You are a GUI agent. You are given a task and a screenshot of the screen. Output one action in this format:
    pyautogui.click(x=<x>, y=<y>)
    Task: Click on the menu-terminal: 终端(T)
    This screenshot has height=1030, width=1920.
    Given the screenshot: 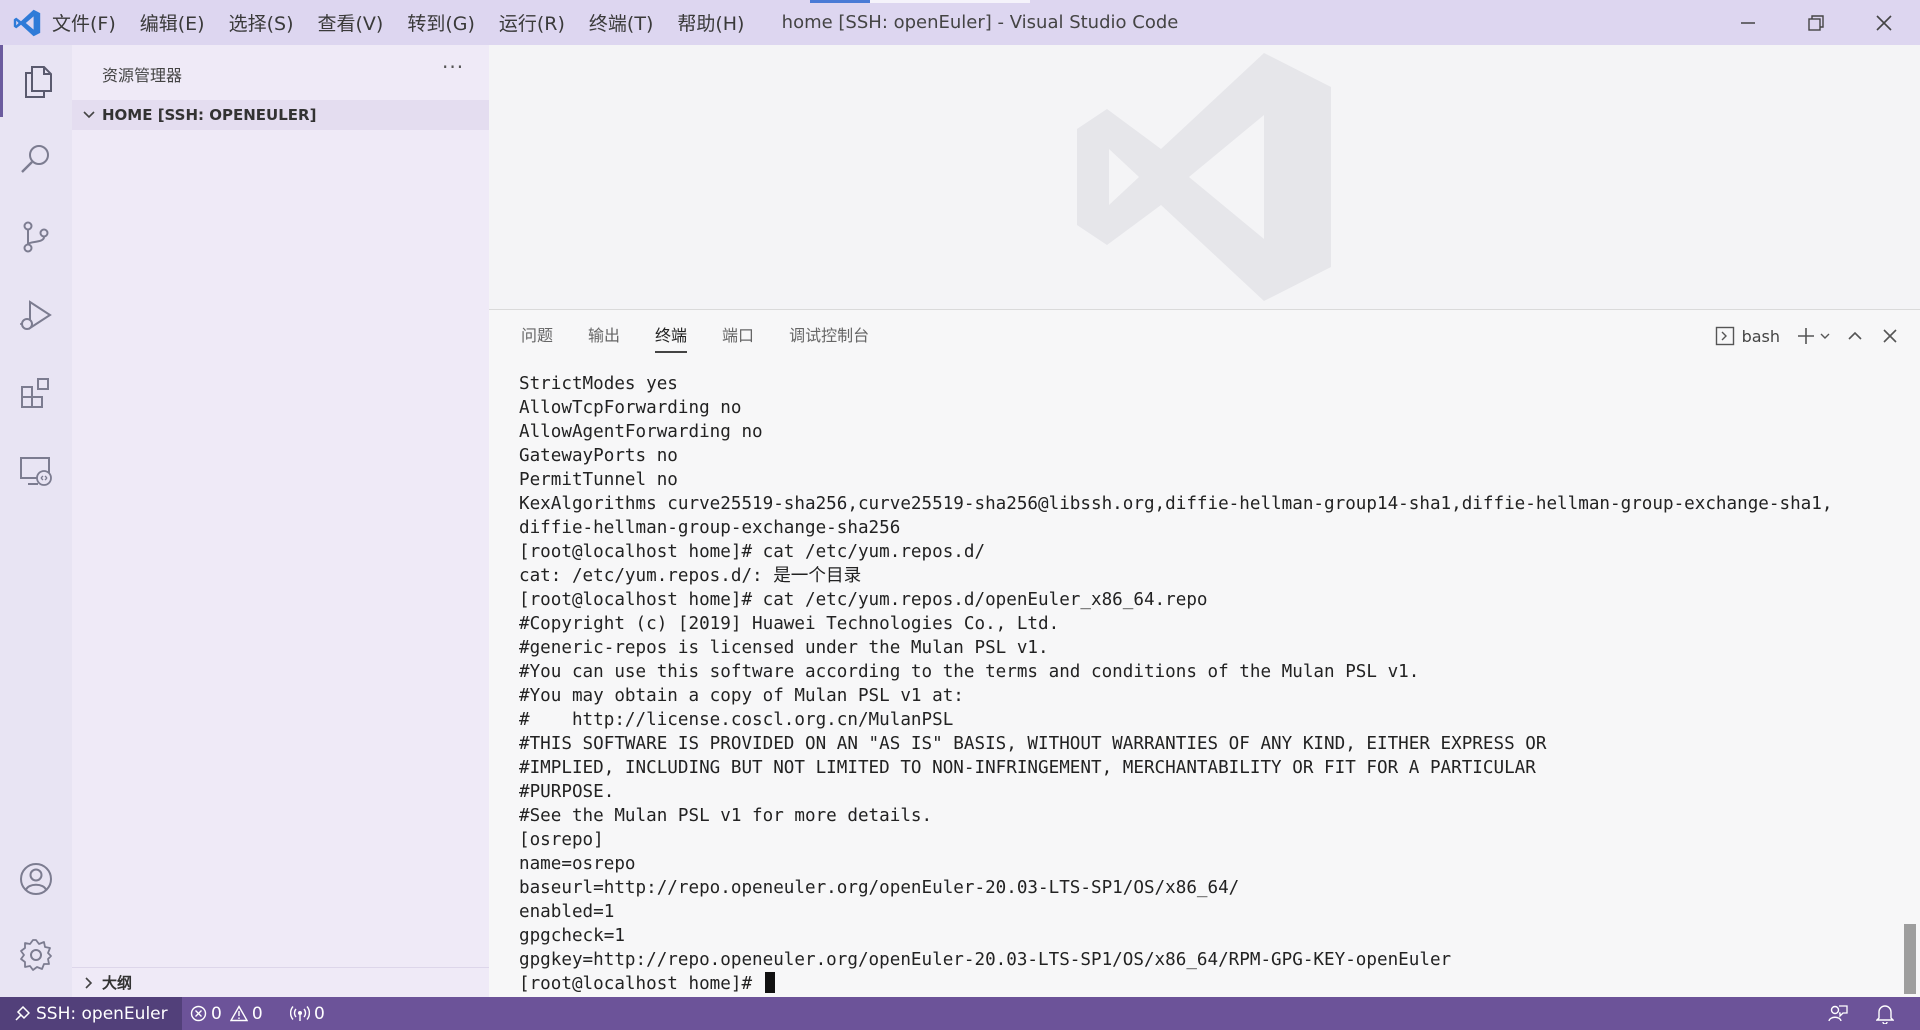 What is the action you would take?
    pyautogui.click(x=621, y=22)
    